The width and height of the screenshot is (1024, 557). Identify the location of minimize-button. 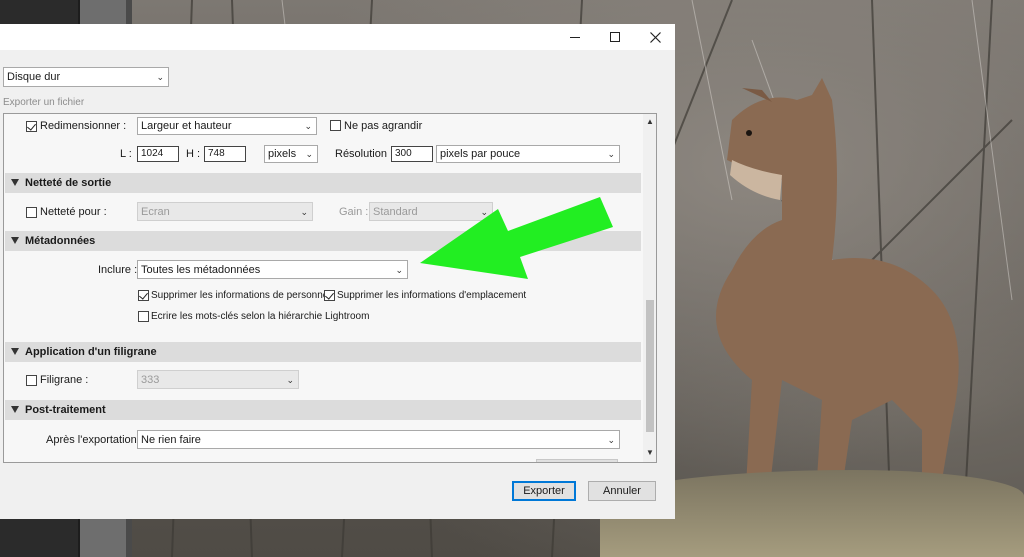
(575, 37).